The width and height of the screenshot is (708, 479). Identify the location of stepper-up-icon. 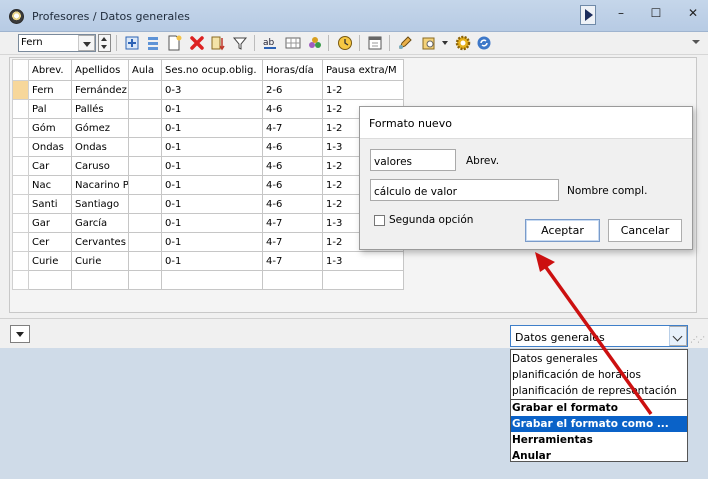
(104, 39).